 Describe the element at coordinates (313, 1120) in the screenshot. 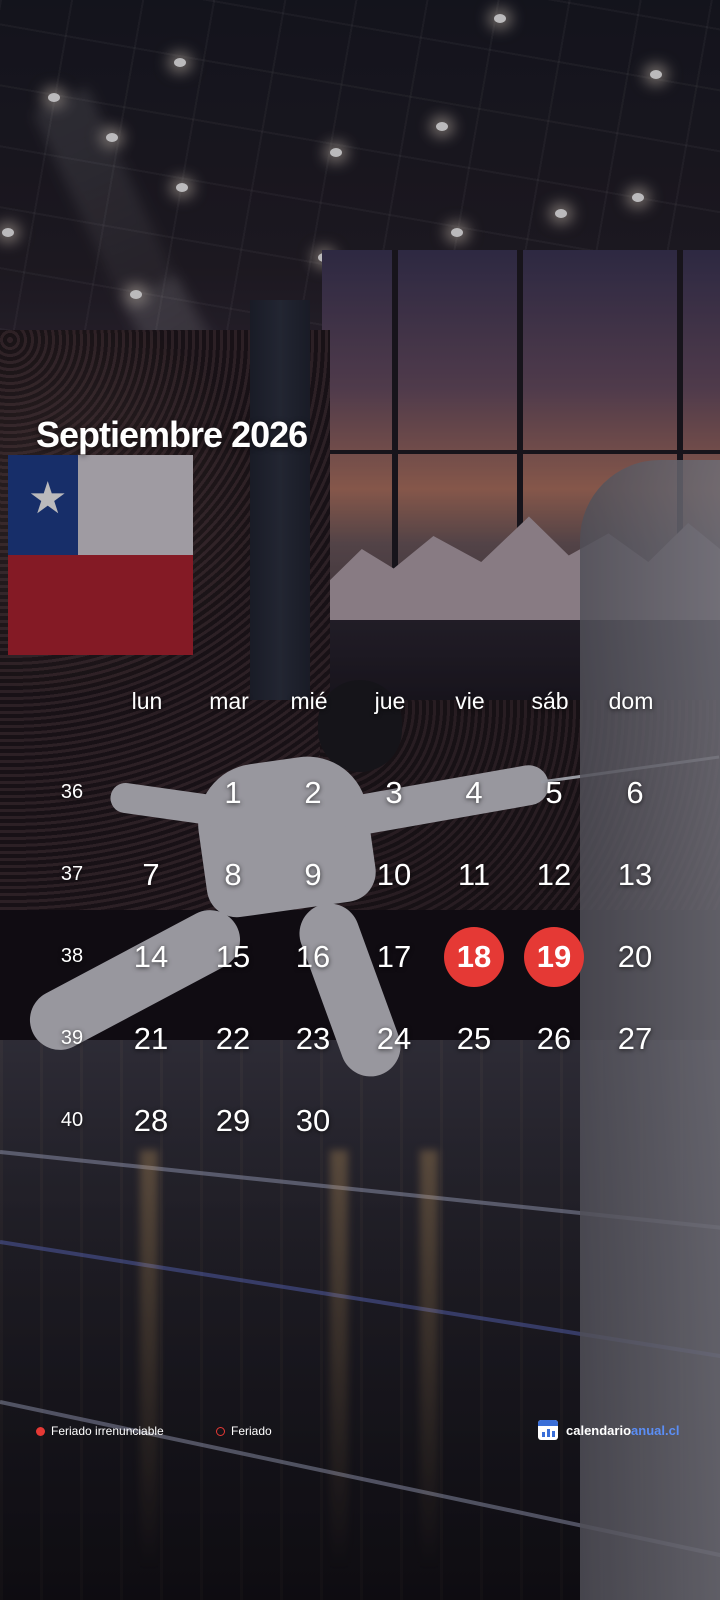

I see `day-cell: 30` at that location.